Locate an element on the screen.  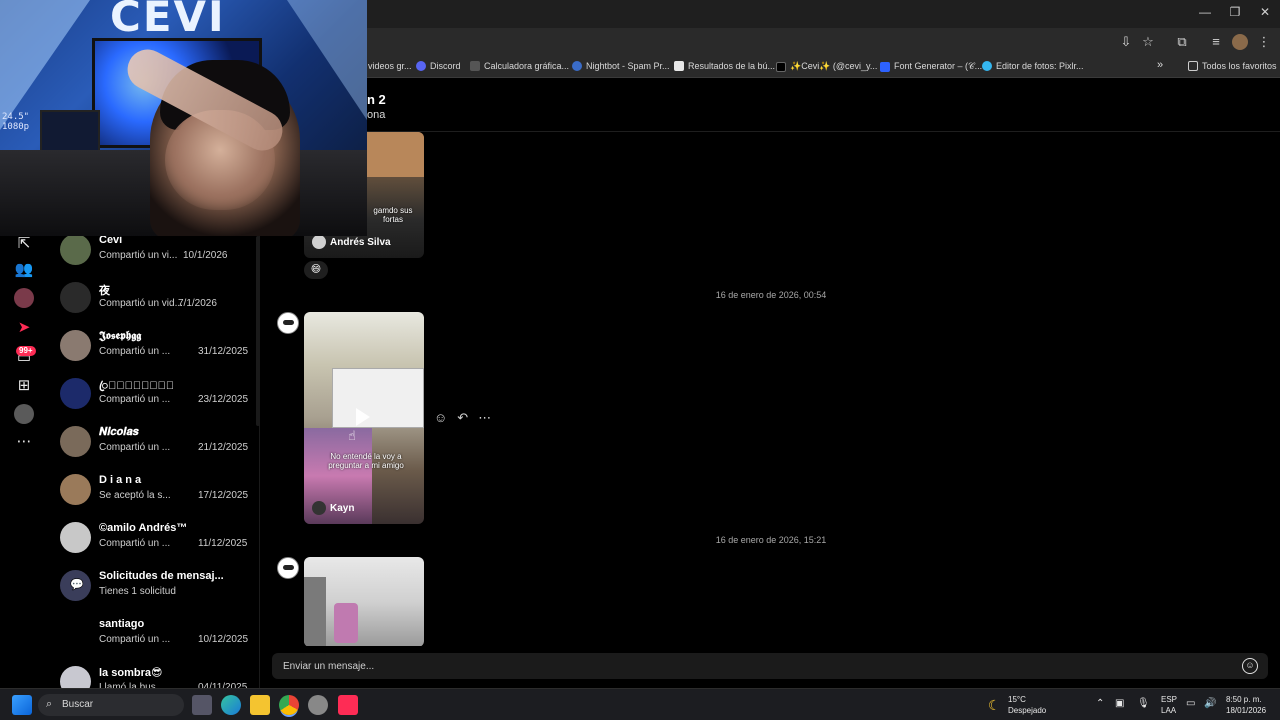
reaction-badge: 😄 is located at coordinates (316, 270).